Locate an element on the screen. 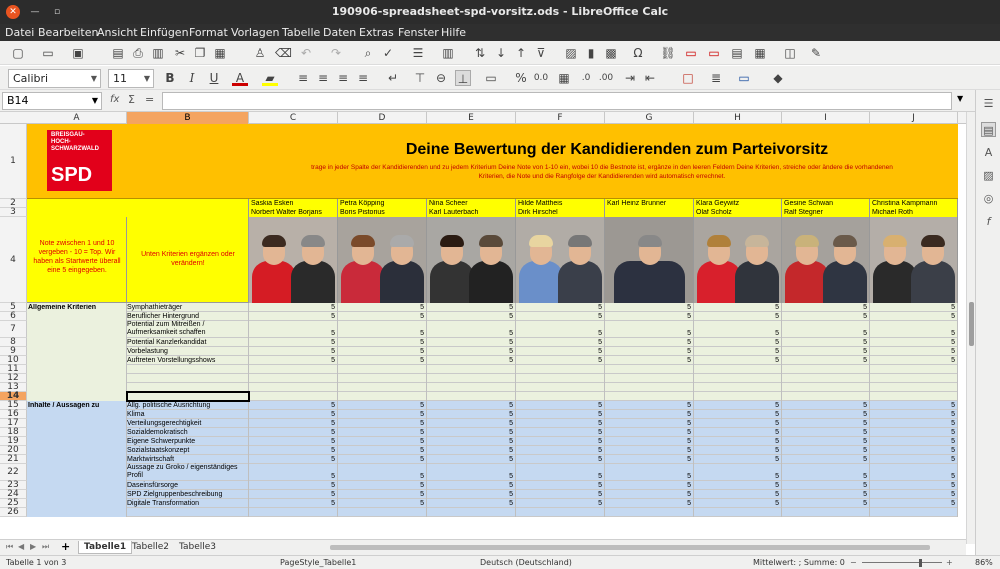  row-header-21: 21 is located at coordinates (13, 459).